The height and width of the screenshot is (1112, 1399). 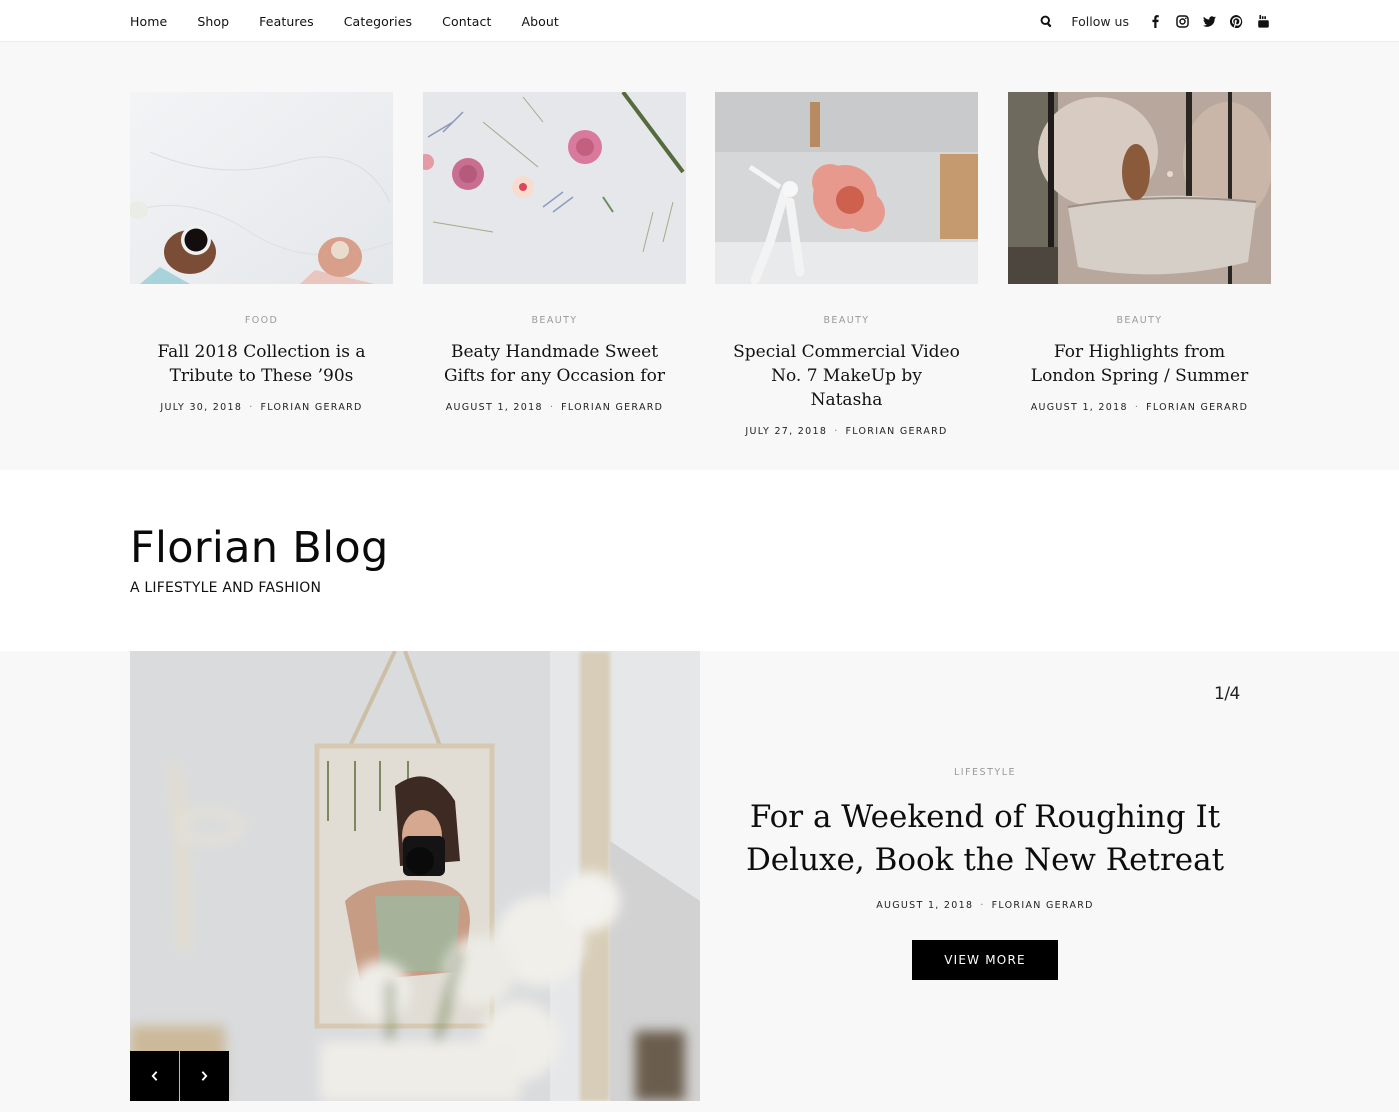 What do you see at coordinates (1209, 21) in the screenshot?
I see `twitter-icon` at bounding box center [1209, 21].